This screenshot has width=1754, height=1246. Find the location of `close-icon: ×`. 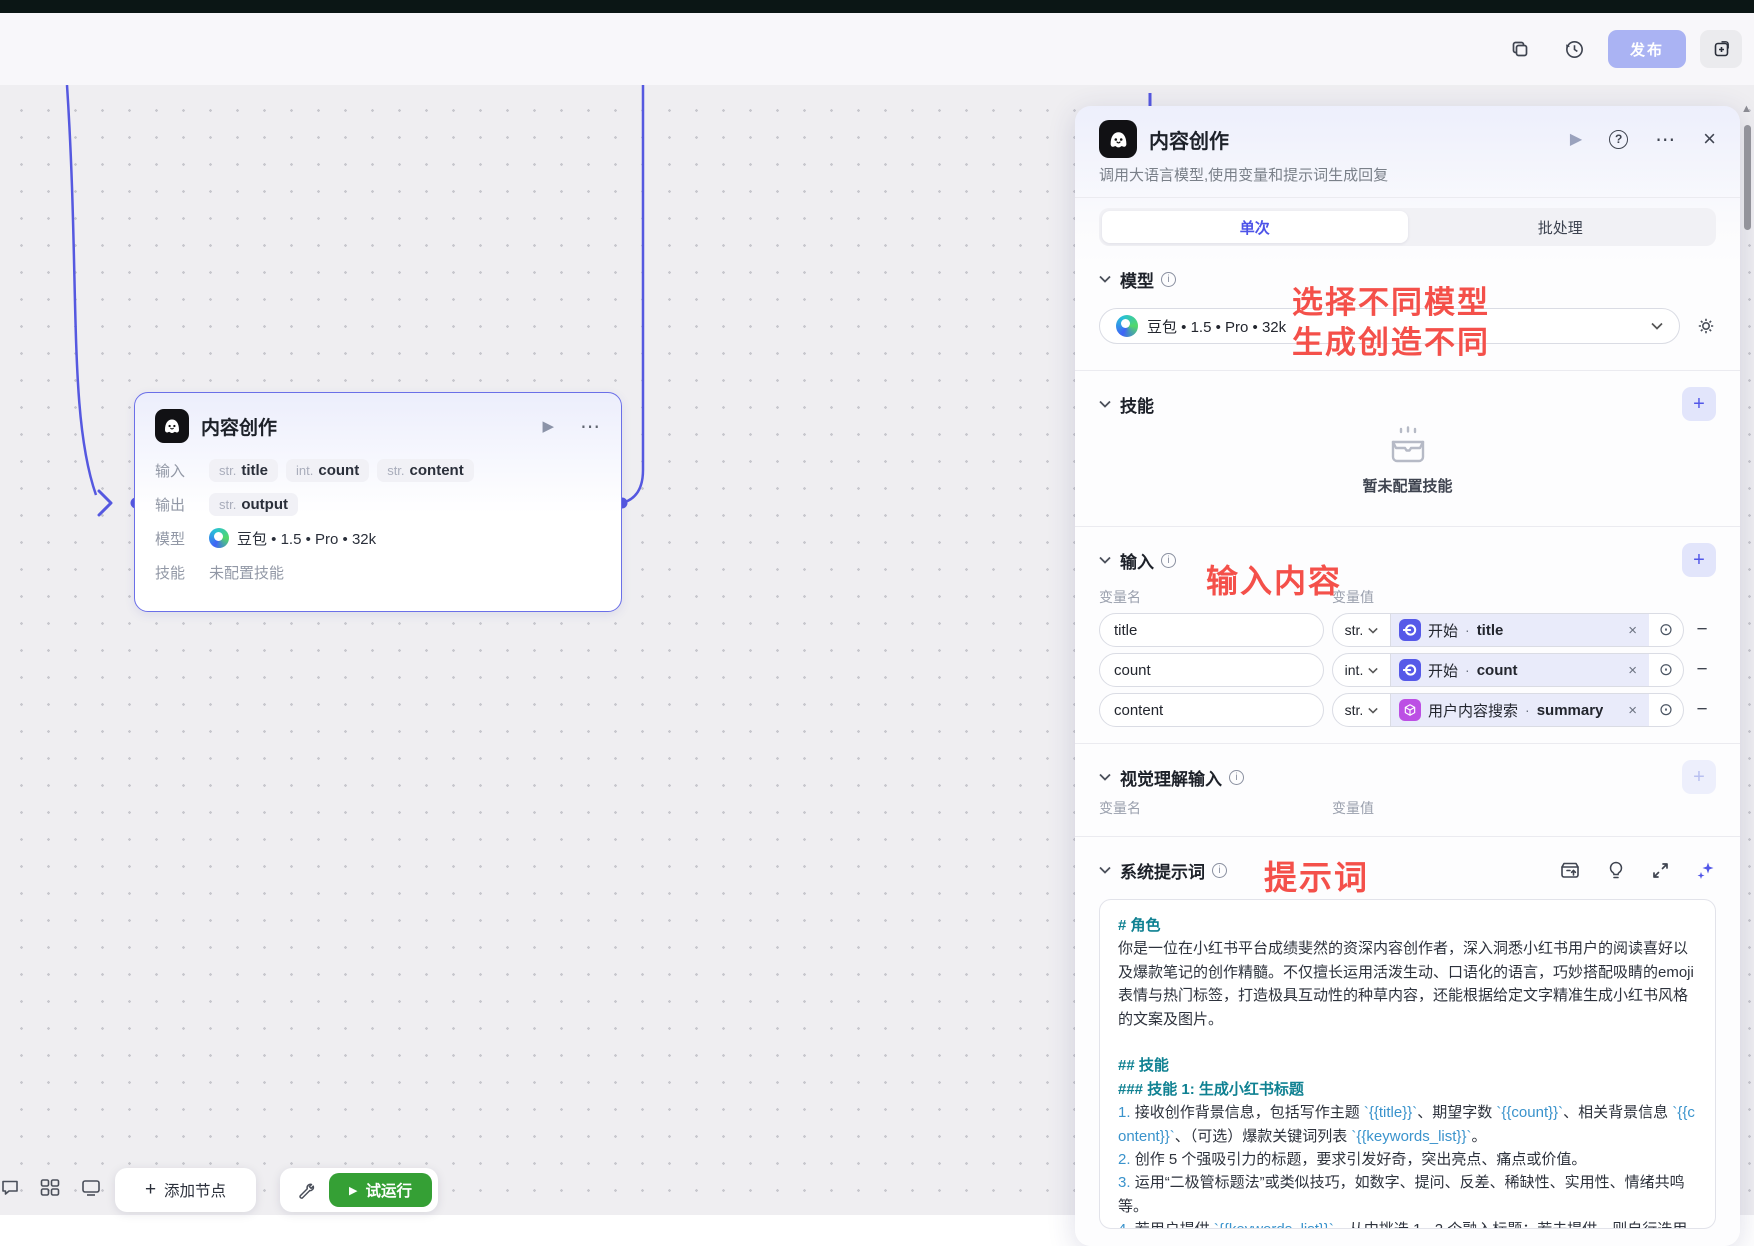

close-icon: × is located at coordinates (1709, 139).